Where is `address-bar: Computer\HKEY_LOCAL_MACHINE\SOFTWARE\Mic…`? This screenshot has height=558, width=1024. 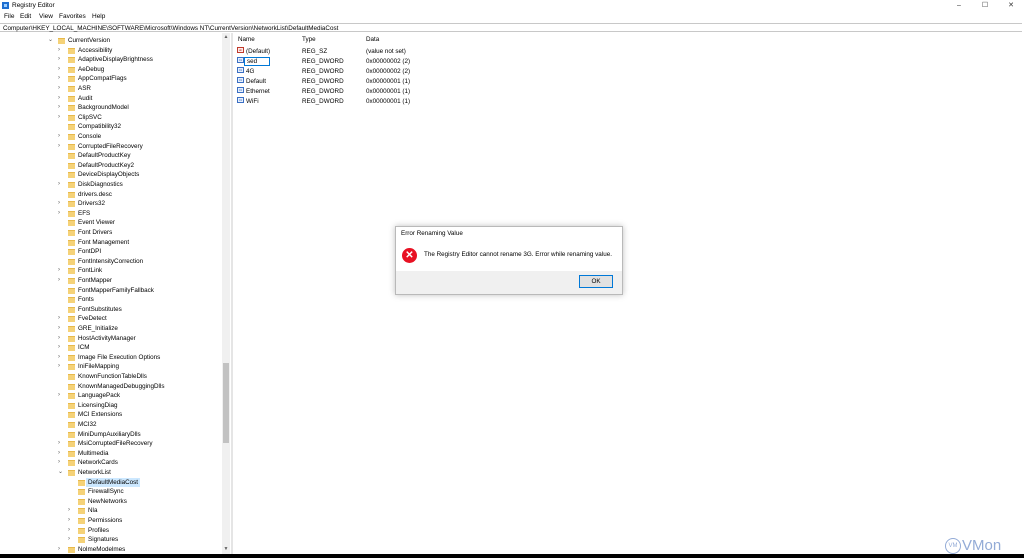
address-bar: Computer\HKEY_LOCAL_MACHINE\SOFTWARE\Mic… is located at coordinates (511, 27).